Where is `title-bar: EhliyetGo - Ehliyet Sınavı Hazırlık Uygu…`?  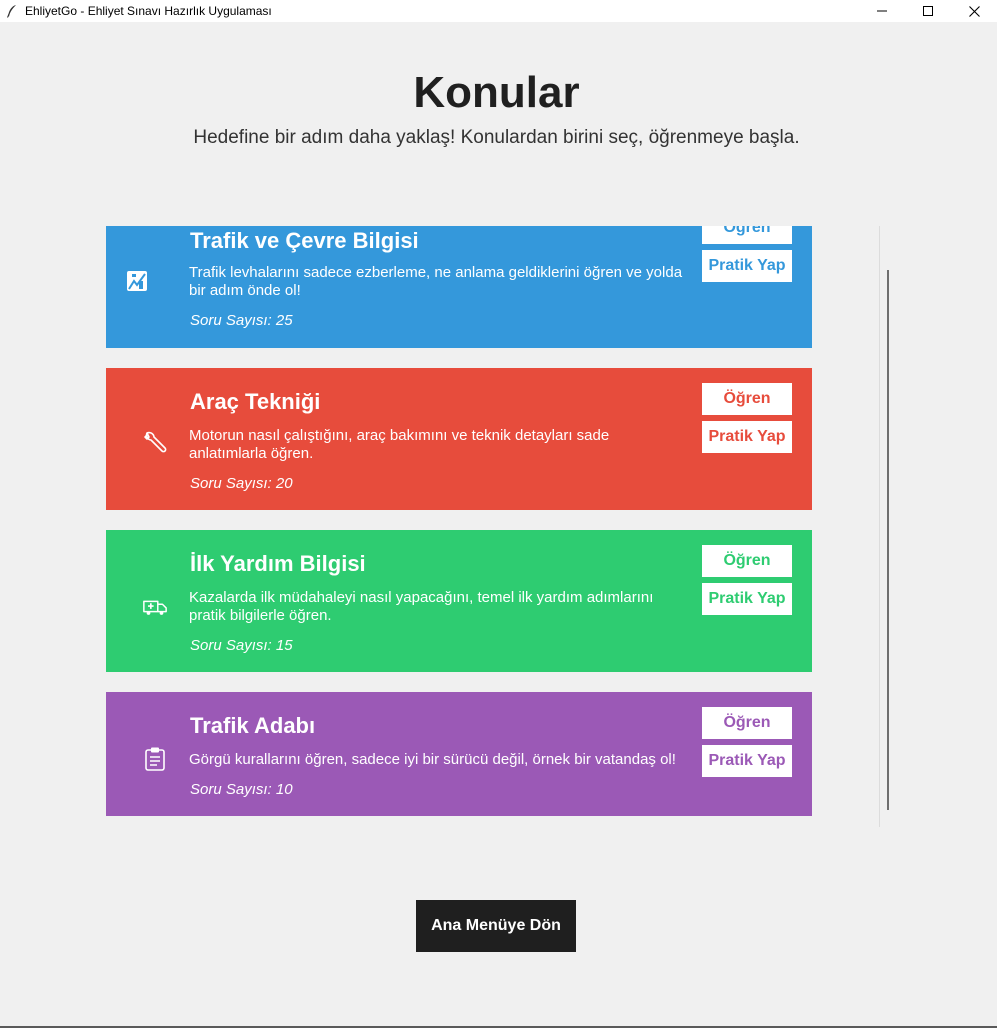 title-bar: EhliyetGo - Ehliyet Sınavı Hazırlık Uygu… is located at coordinates (498, 11).